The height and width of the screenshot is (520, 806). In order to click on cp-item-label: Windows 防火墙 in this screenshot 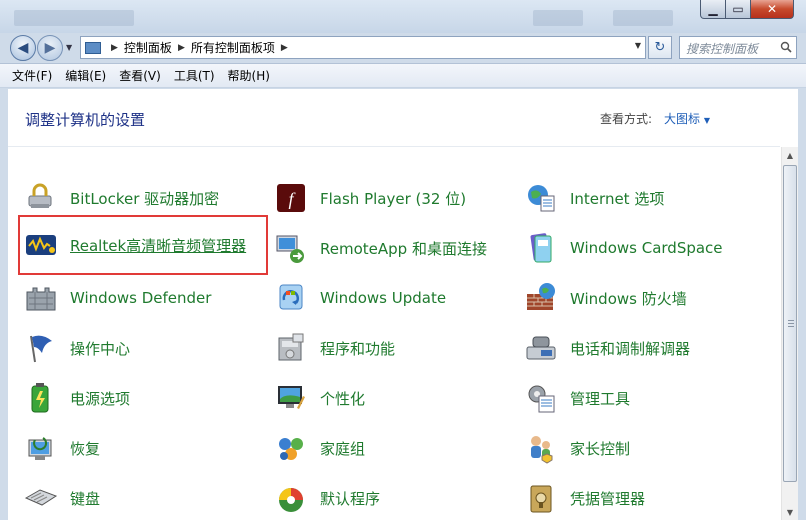, I will do `click(628, 298)`.